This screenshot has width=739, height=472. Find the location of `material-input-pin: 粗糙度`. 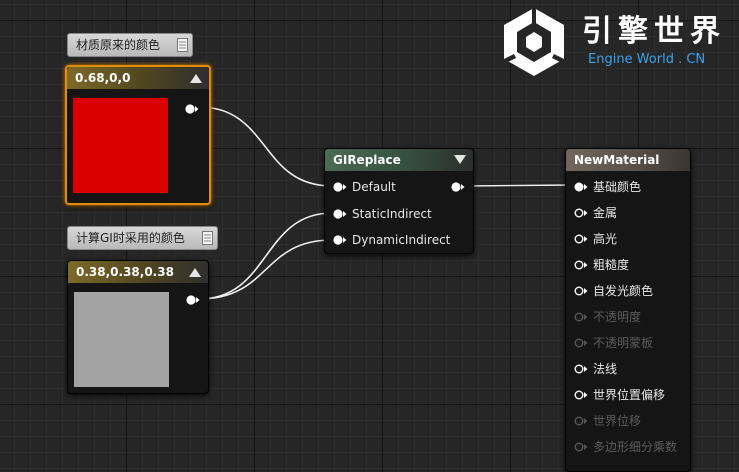

material-input-pin: 粗糙度 is located at coordinates (629, 265).